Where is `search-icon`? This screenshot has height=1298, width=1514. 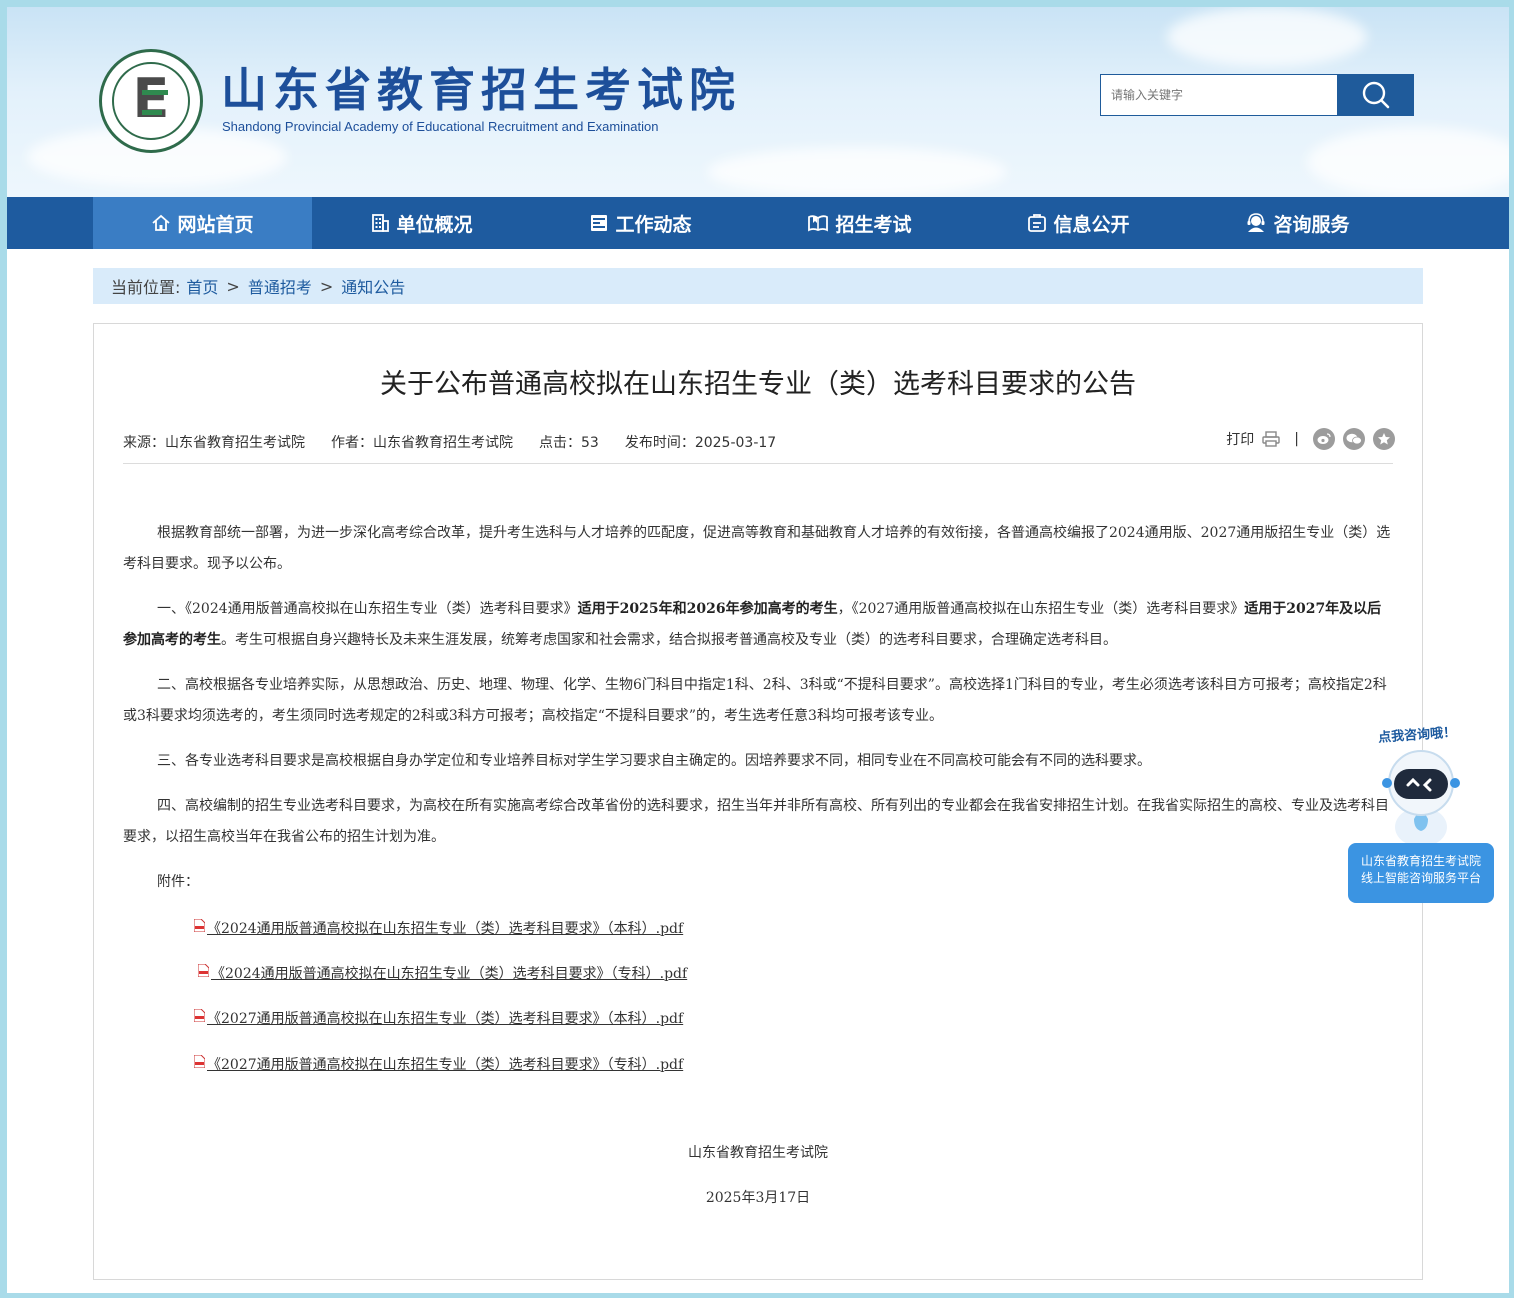
search-icon is located at coordinates (1375, 95).